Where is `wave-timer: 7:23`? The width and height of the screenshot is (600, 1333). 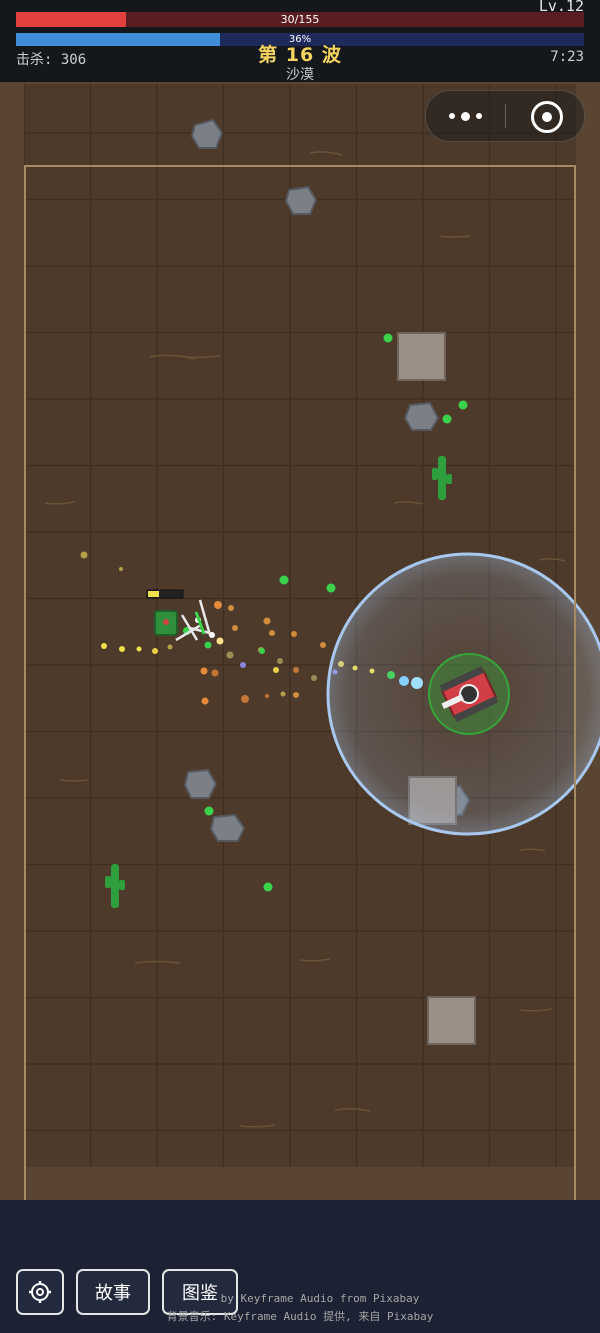
wave-timer: 7:23 is located at coordinates (567, 57).